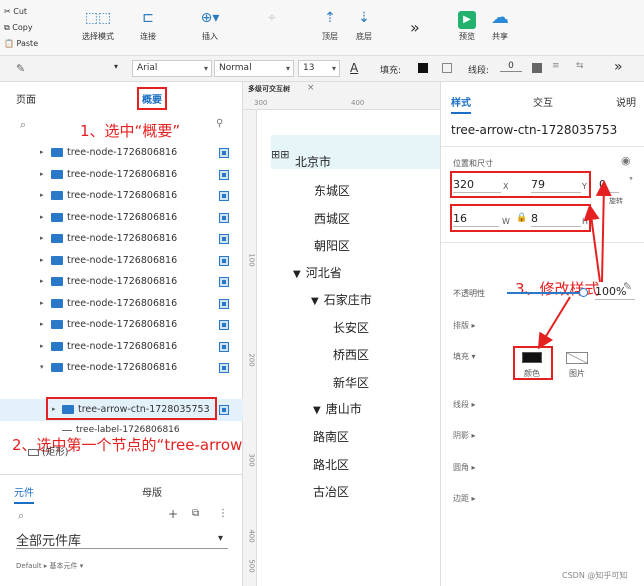  Describe the element at coordinates (595, 575) in the screenshot. I see `watermark: CSDN @知乎可知` at that location.